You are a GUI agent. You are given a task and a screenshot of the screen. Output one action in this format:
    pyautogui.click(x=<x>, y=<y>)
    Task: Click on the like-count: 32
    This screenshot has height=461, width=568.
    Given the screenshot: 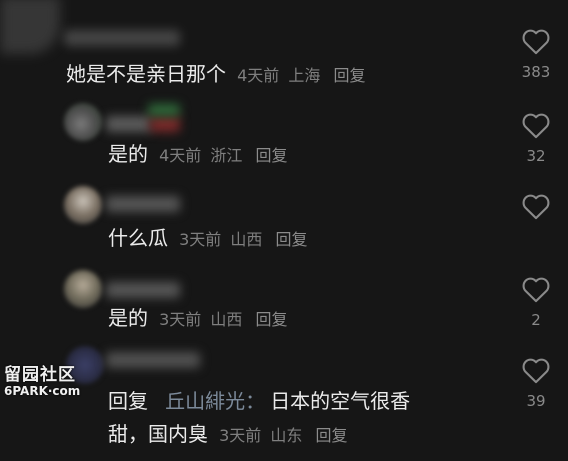 What is the action you would take?
    pyautogui.click(x=536, y=156)
    